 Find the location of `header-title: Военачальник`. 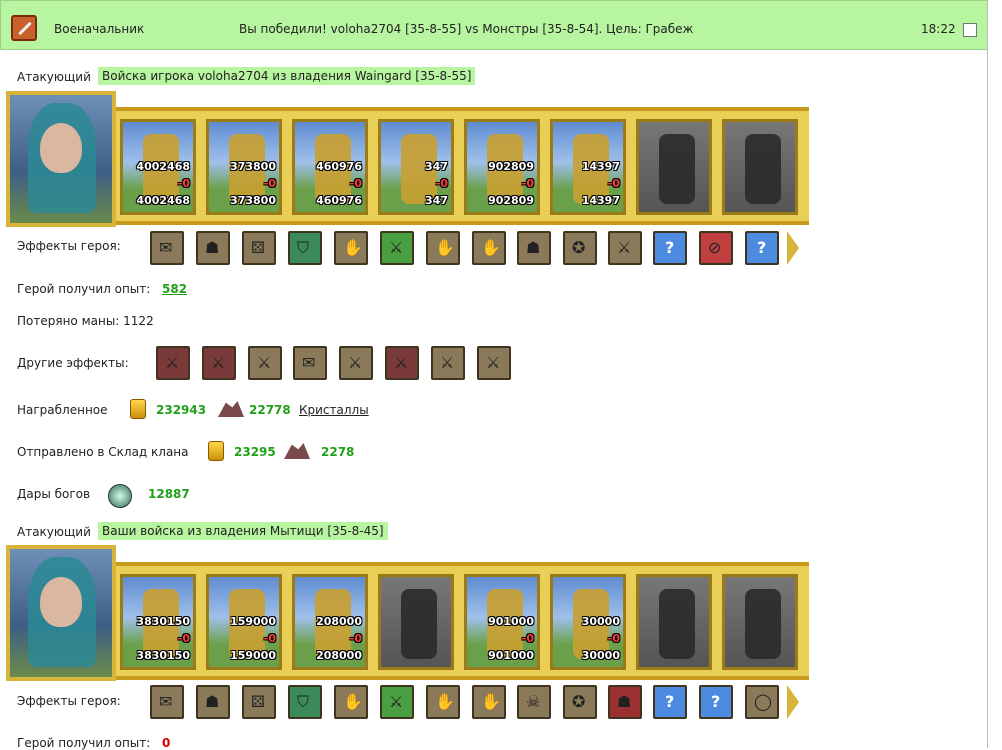

header-title: Военачальник is located at coordinates (99, 29).